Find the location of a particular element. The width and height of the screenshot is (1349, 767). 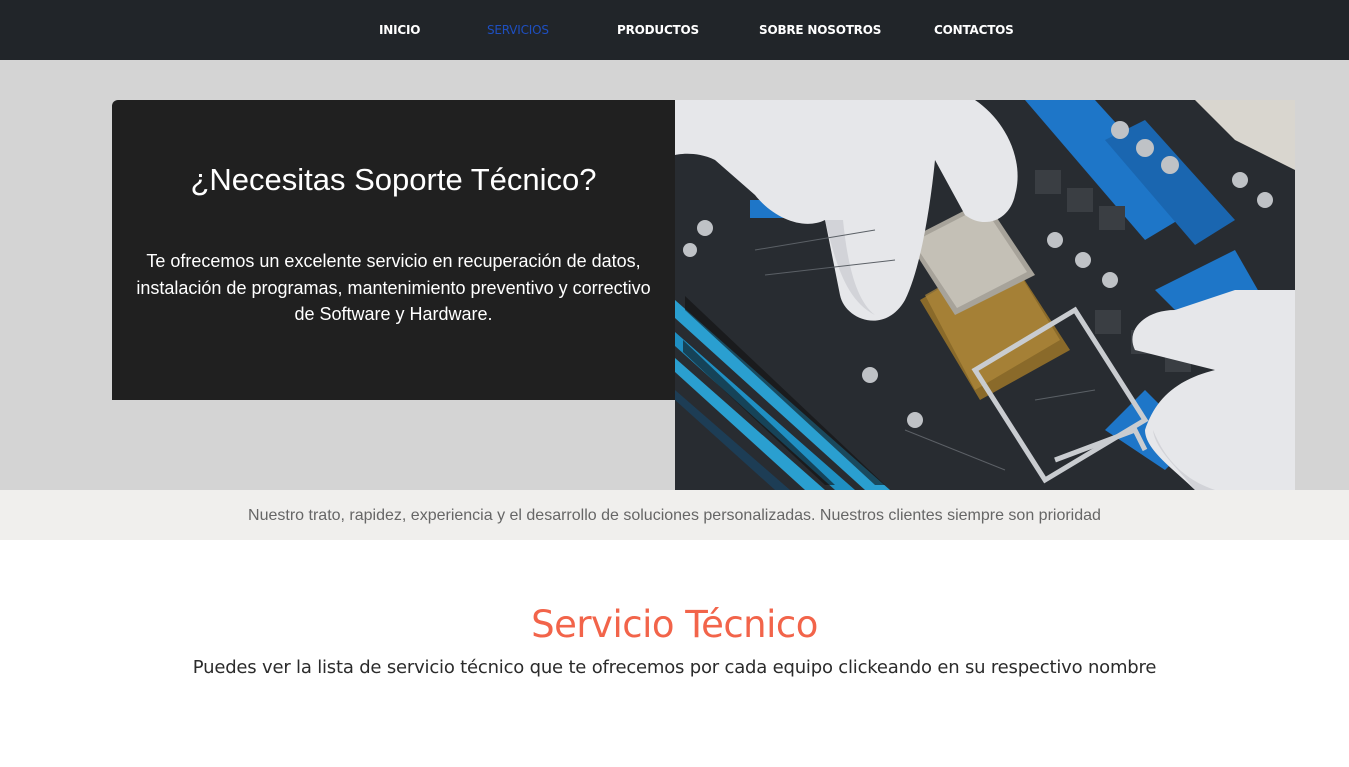

nav-item-sobre-nosotros: SOBRE NOSOTROS is located at coordinates (820, 32).